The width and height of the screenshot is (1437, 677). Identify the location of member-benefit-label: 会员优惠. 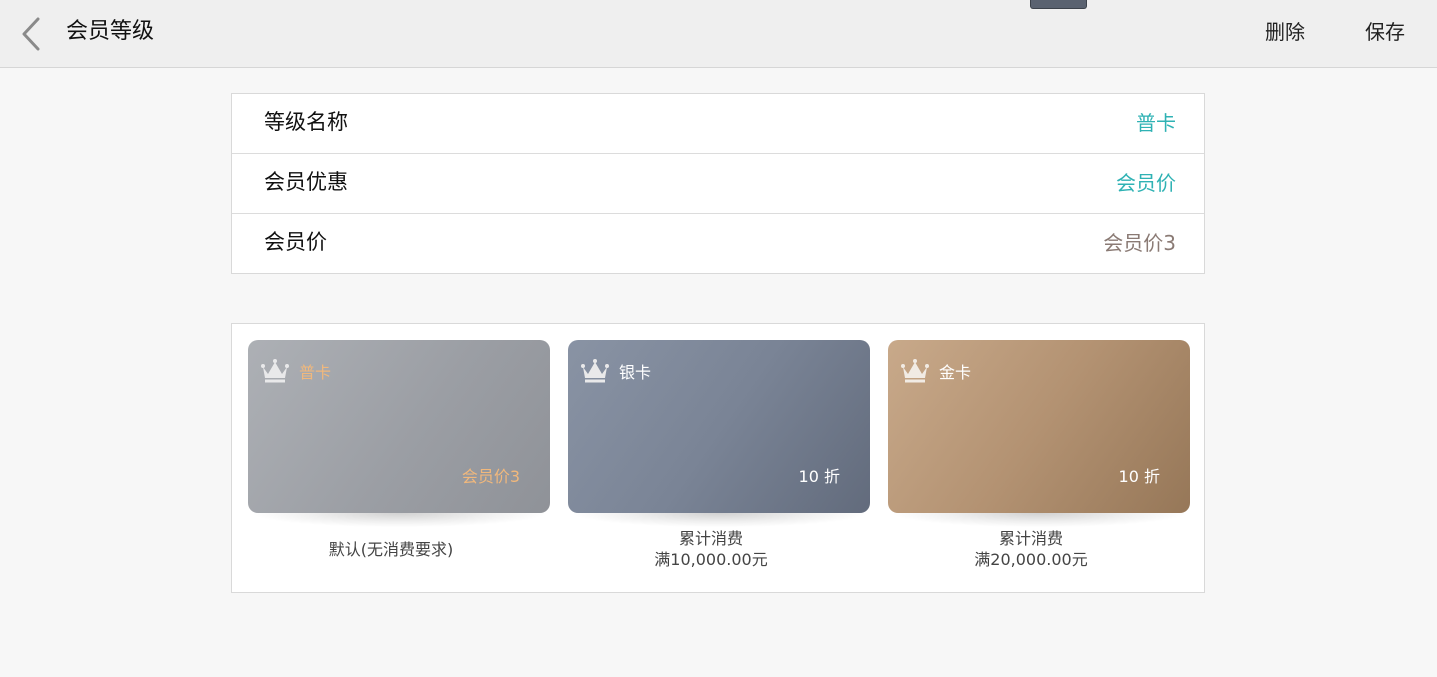
(306, 182).